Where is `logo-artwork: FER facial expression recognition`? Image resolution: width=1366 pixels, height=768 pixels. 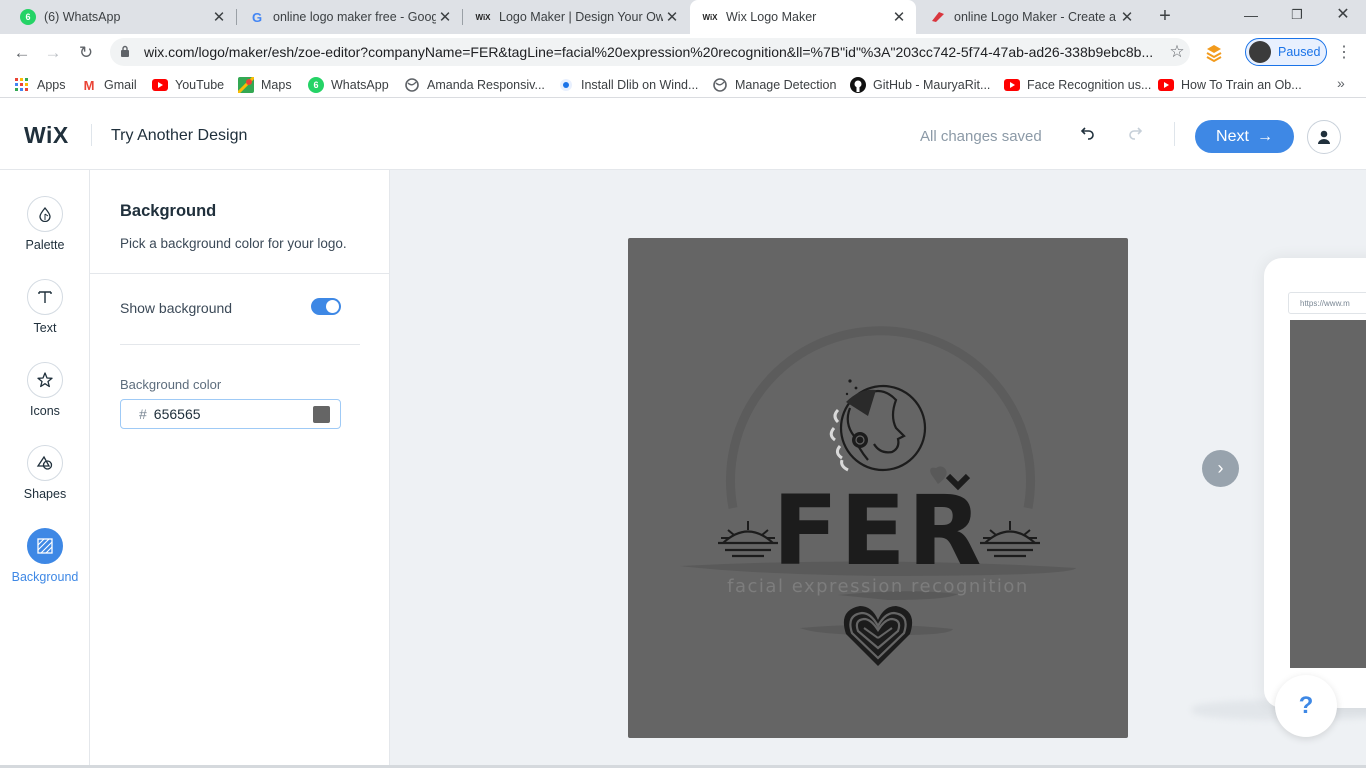 logo-artwork: FER facial expression recognition is located at coordinates (878, 496).